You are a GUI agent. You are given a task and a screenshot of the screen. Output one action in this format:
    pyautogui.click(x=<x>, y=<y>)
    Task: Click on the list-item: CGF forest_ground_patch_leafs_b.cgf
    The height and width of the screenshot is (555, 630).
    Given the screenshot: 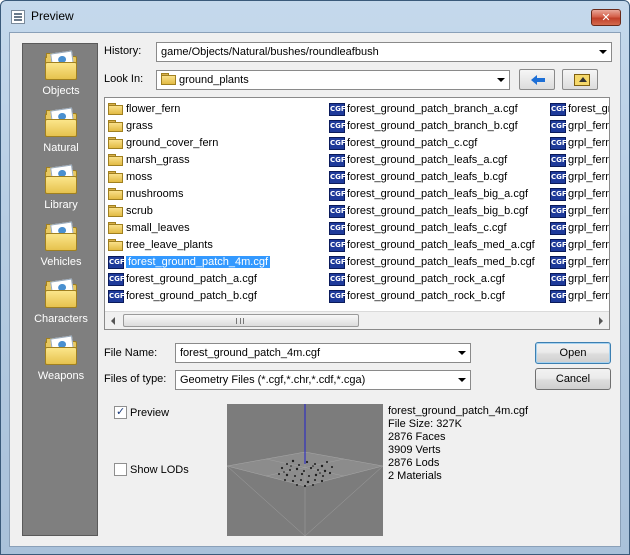 What is the action you would take?
    pyautogui.click(x=437, y=177)
    